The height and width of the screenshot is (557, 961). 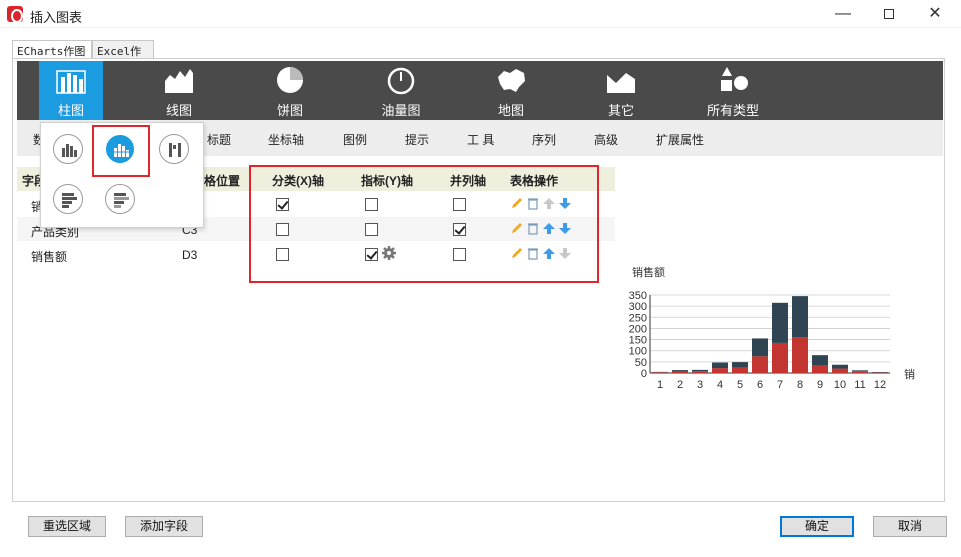 I want to click on subtype-horizontal-bar-button, so click(x=68, y=199).